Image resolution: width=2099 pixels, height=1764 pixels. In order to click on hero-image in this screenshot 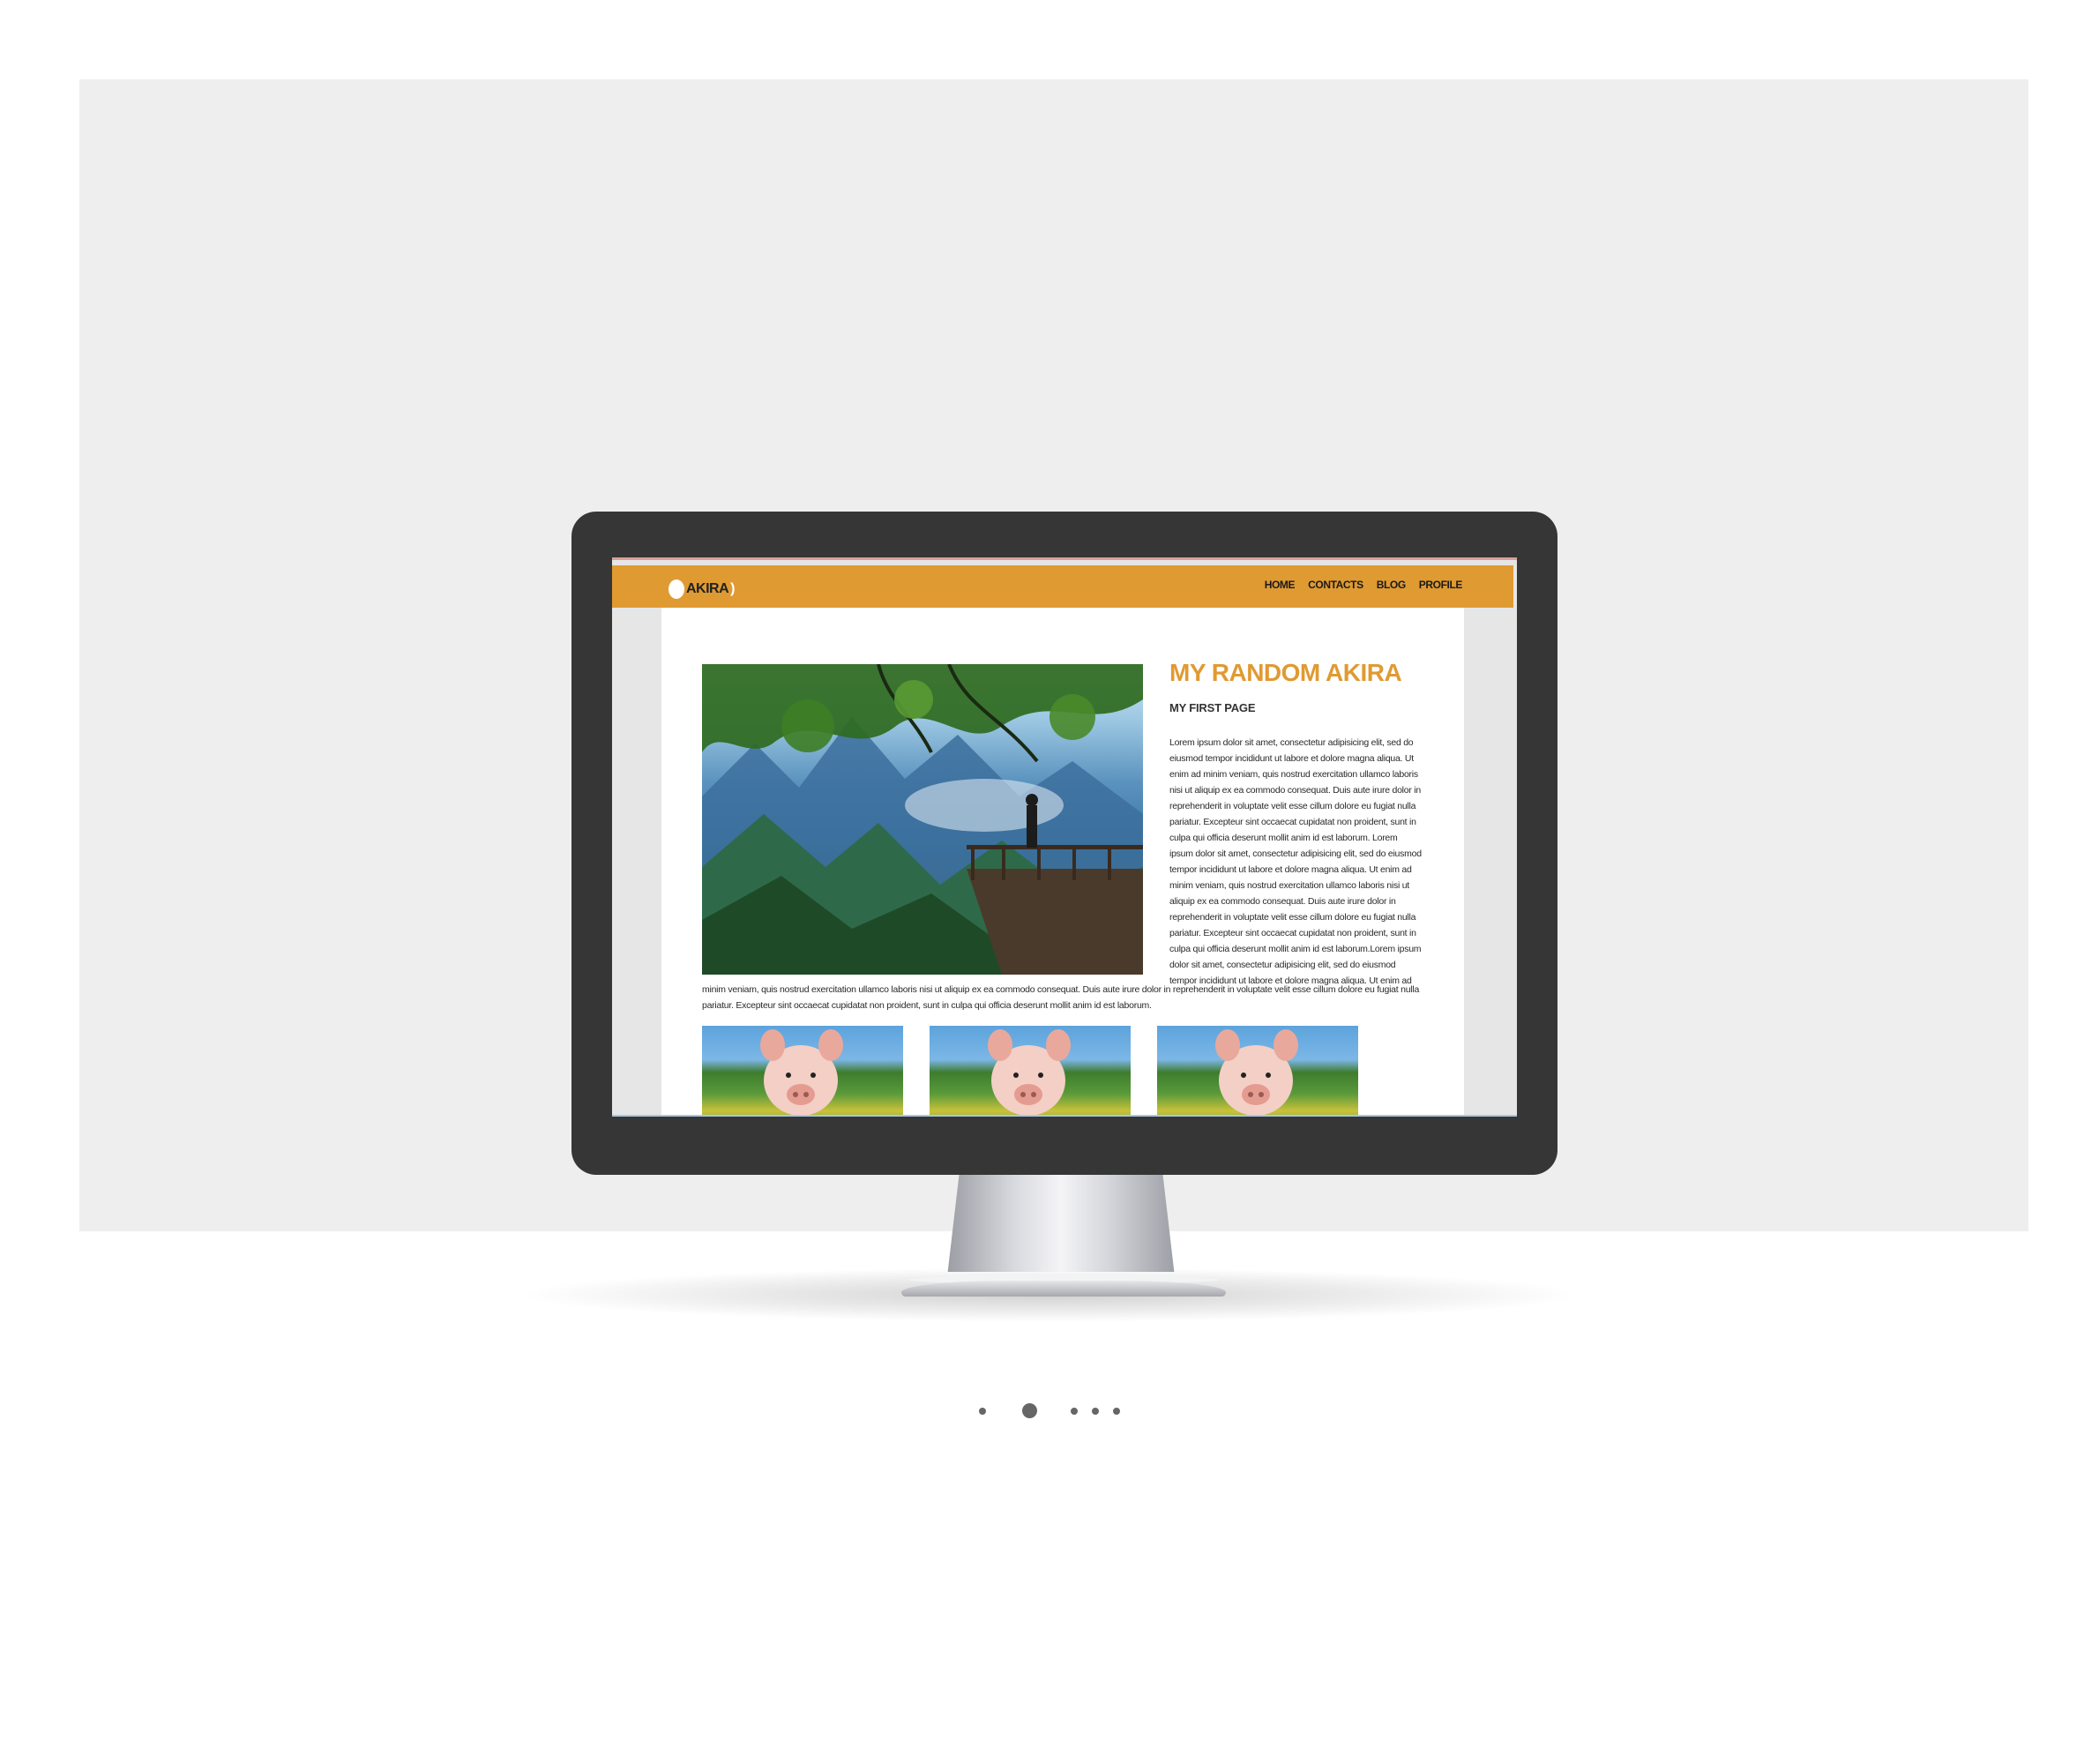, I will do `click(922, 819)`.